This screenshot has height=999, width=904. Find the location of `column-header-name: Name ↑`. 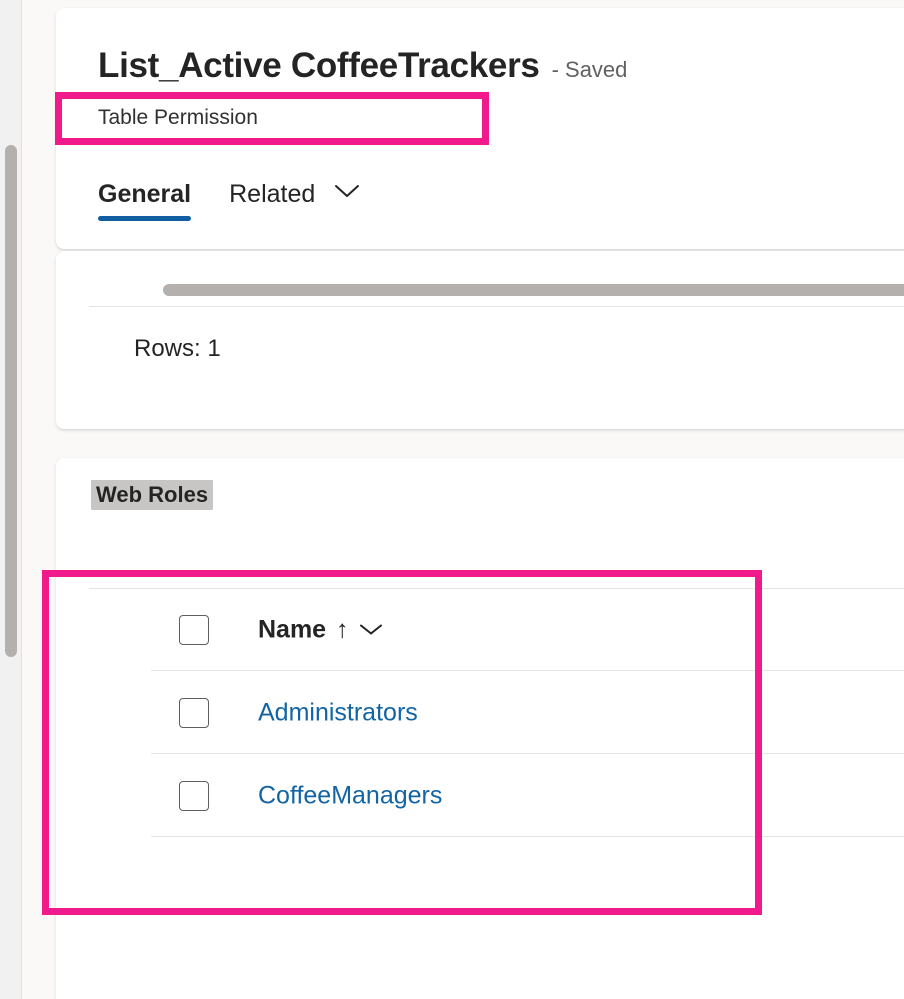

column-header-name: Name ↑ is located at coordinates (320, 629).